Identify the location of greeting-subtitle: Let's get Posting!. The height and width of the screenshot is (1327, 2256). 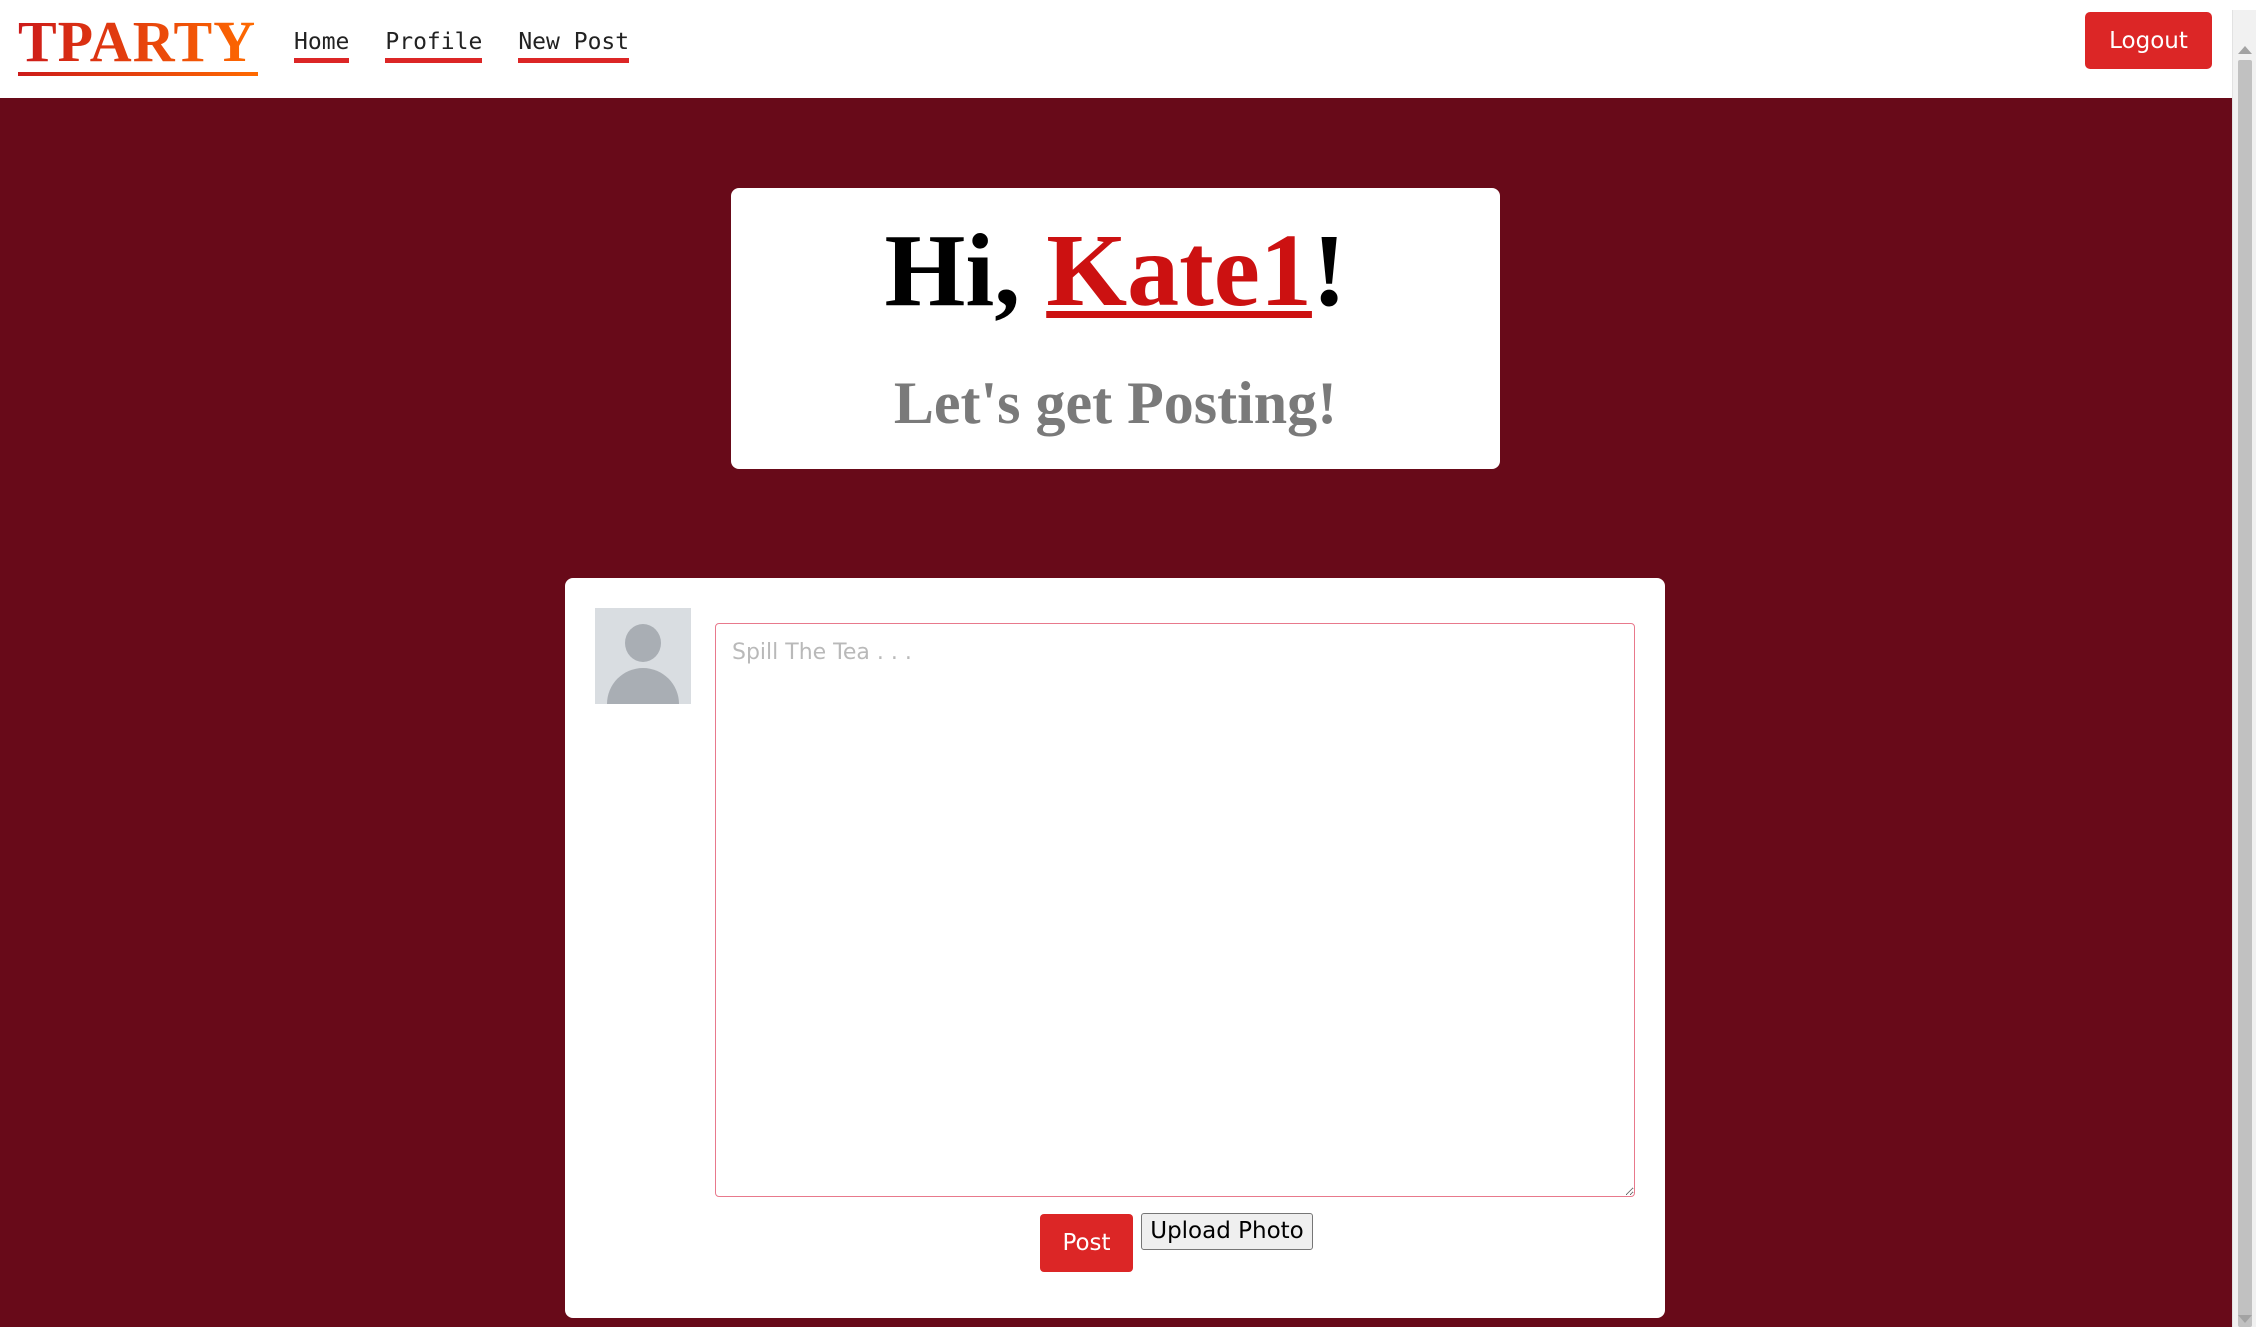
(1115, 403).